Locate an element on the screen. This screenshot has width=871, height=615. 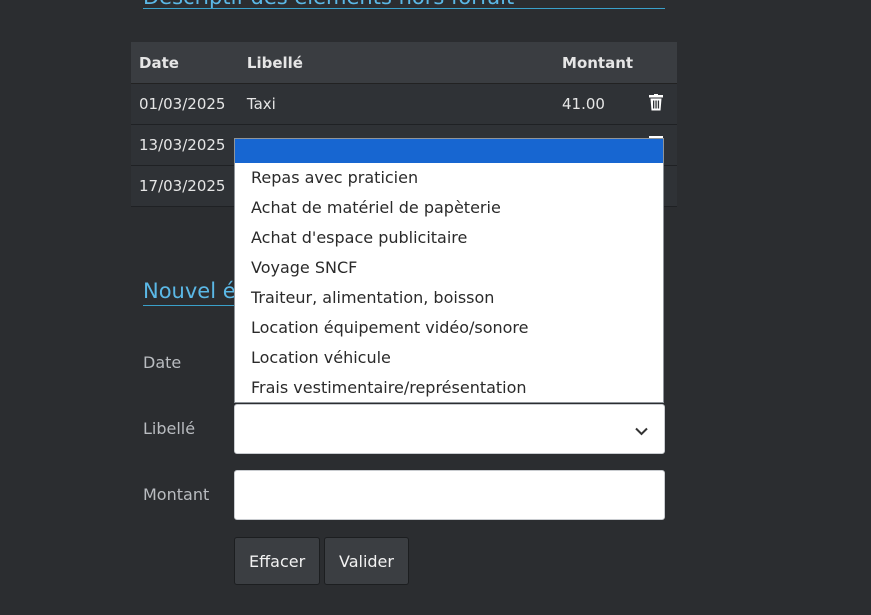
section-title-new-item: Nouvel élément hors forfait is located at coordinates (193, 292).